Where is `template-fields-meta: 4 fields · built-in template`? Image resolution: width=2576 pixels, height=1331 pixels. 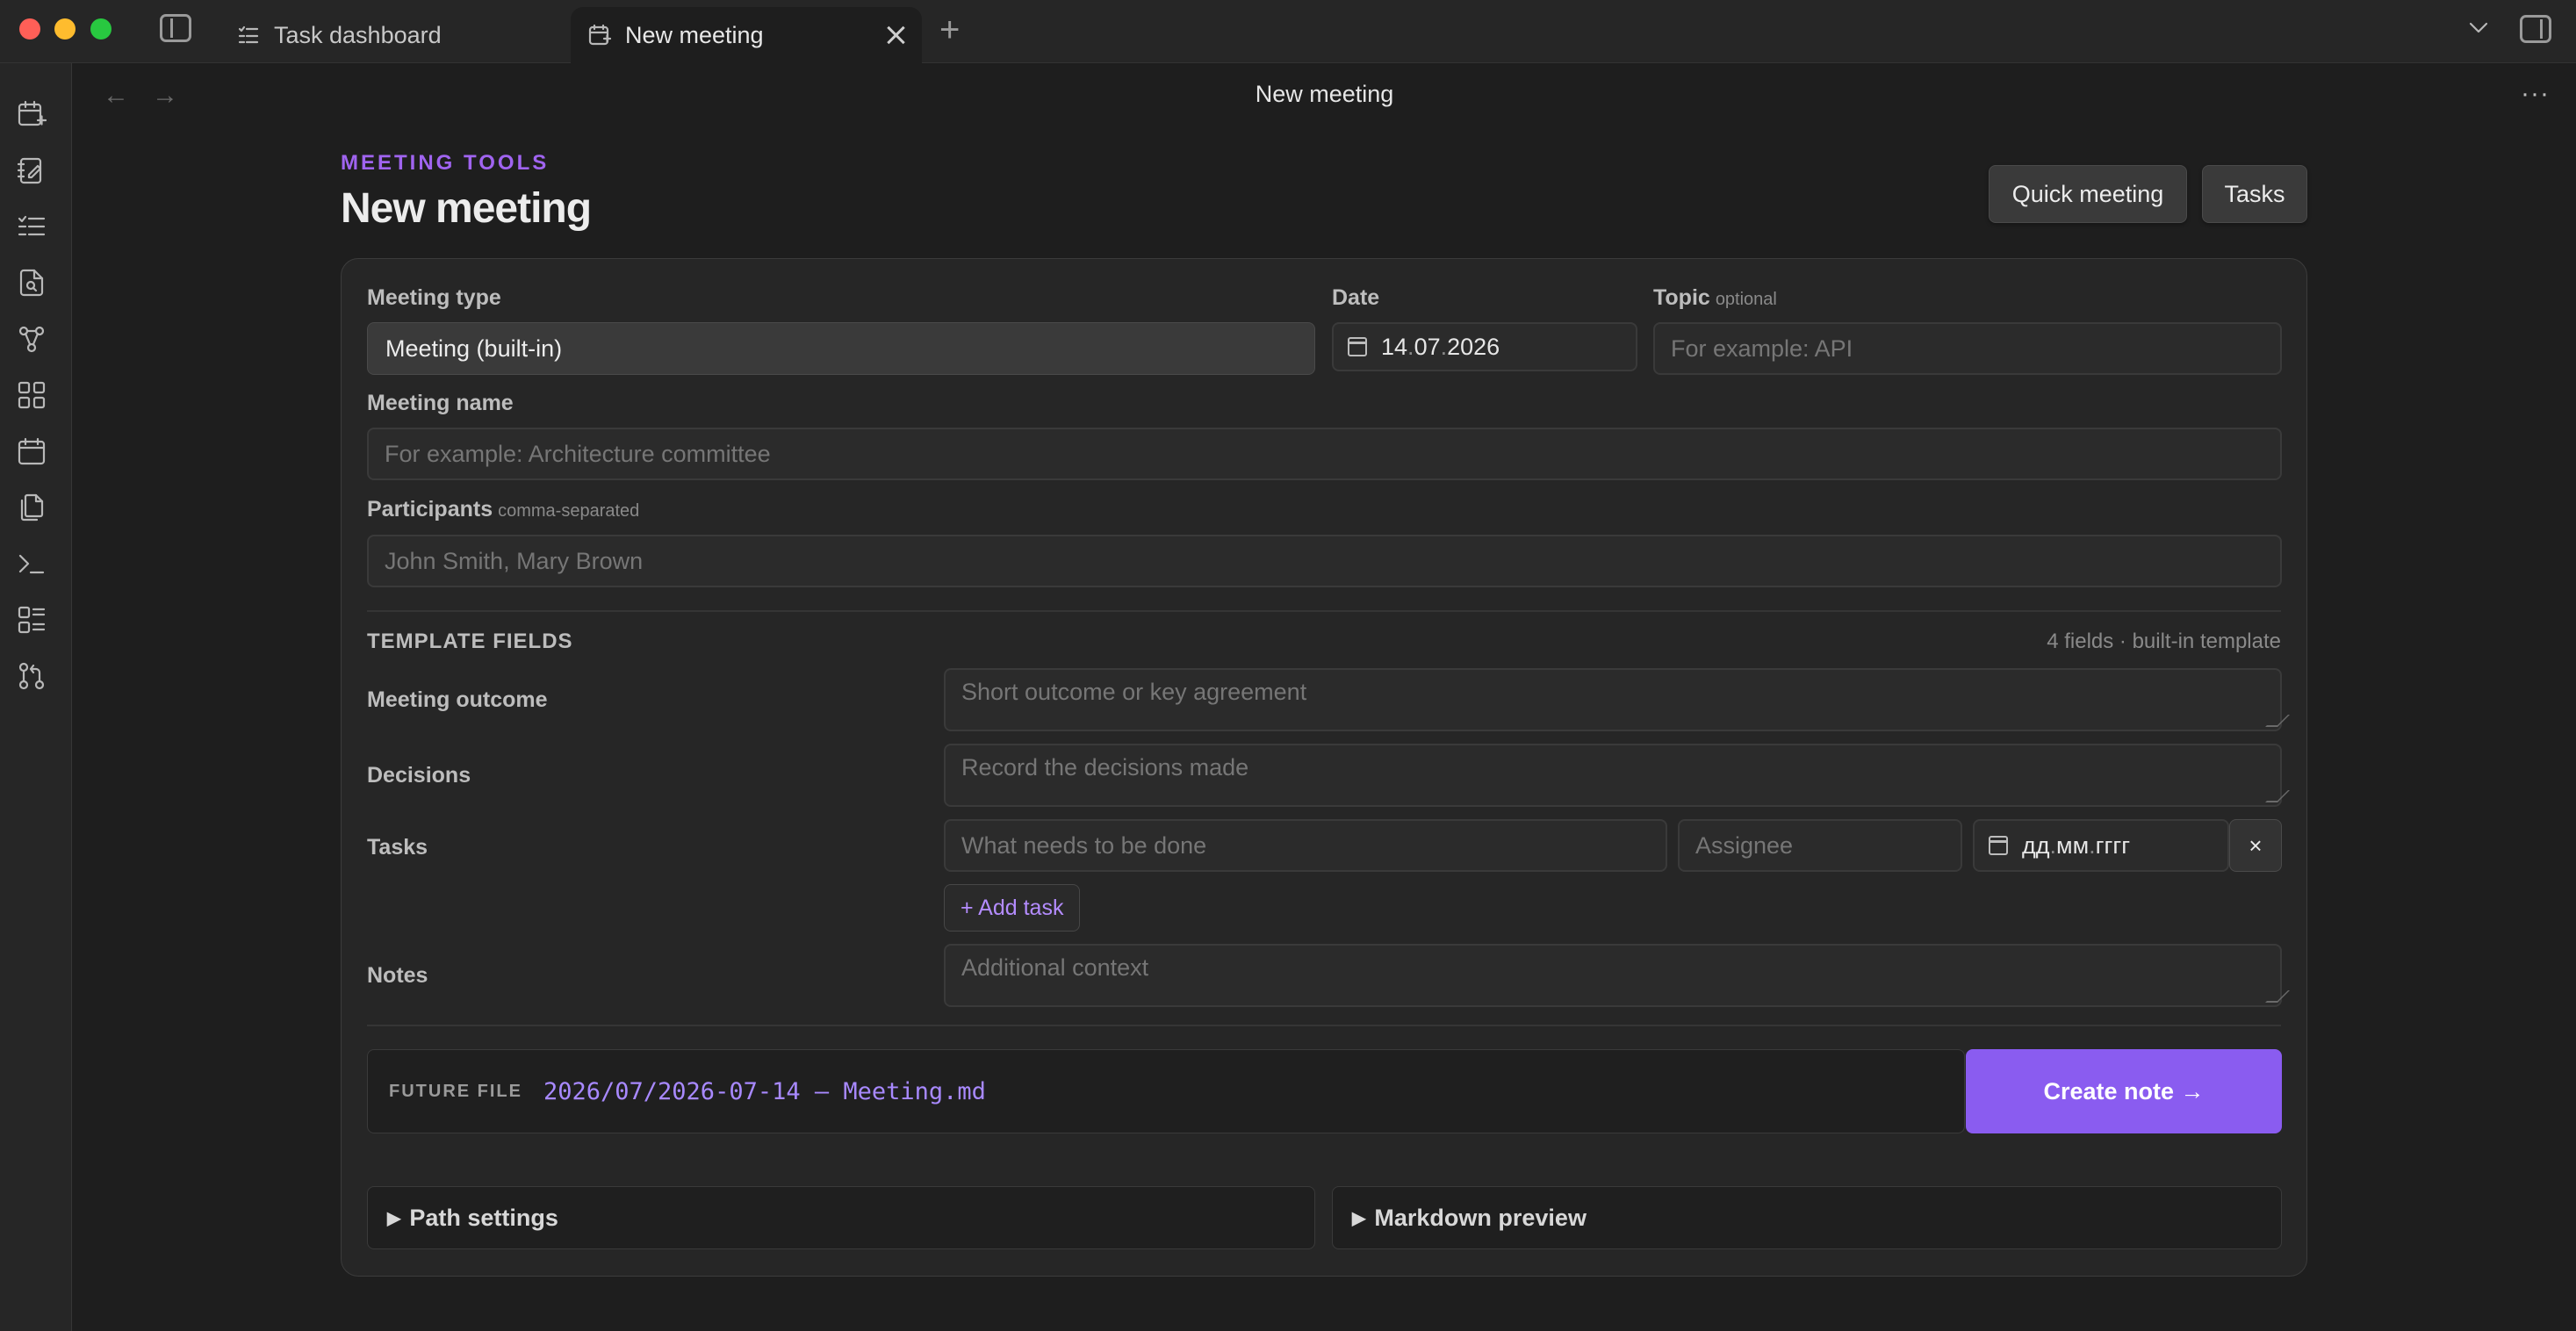 template-fields-meta: 4 fields · built-in template is located at coordinates (2164, 641).